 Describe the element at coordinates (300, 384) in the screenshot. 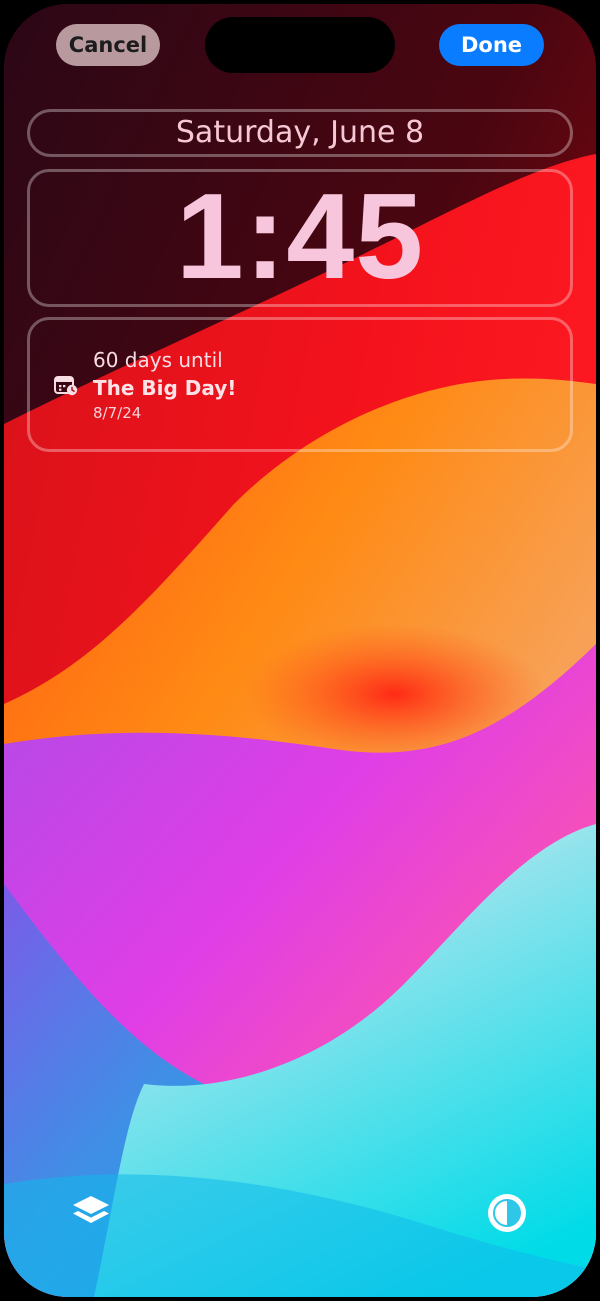

I see `widget-slot: 60 days until The Big Day! 8/7/24` at that location.